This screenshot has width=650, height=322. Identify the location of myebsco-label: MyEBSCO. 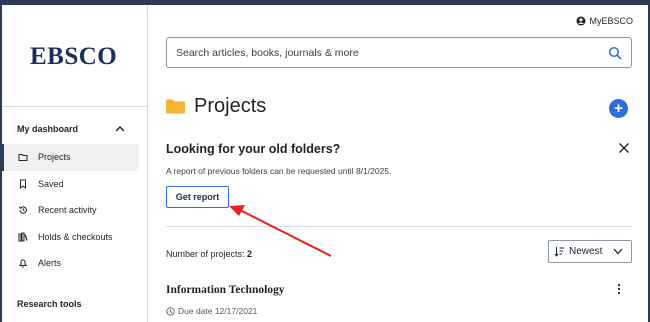
(611, 21).